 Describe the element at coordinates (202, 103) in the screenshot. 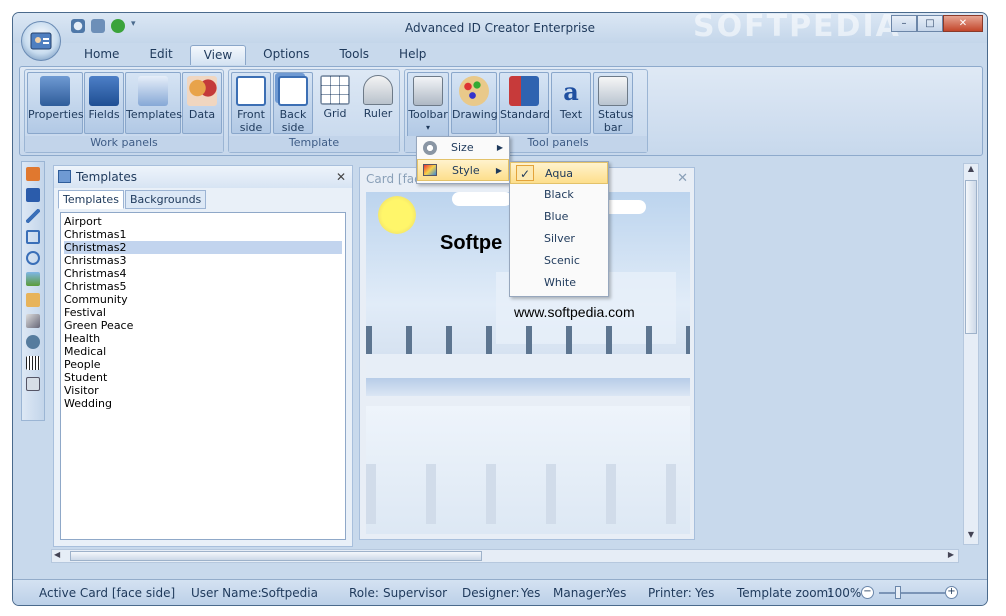

I see `data-button: Data` at that location.